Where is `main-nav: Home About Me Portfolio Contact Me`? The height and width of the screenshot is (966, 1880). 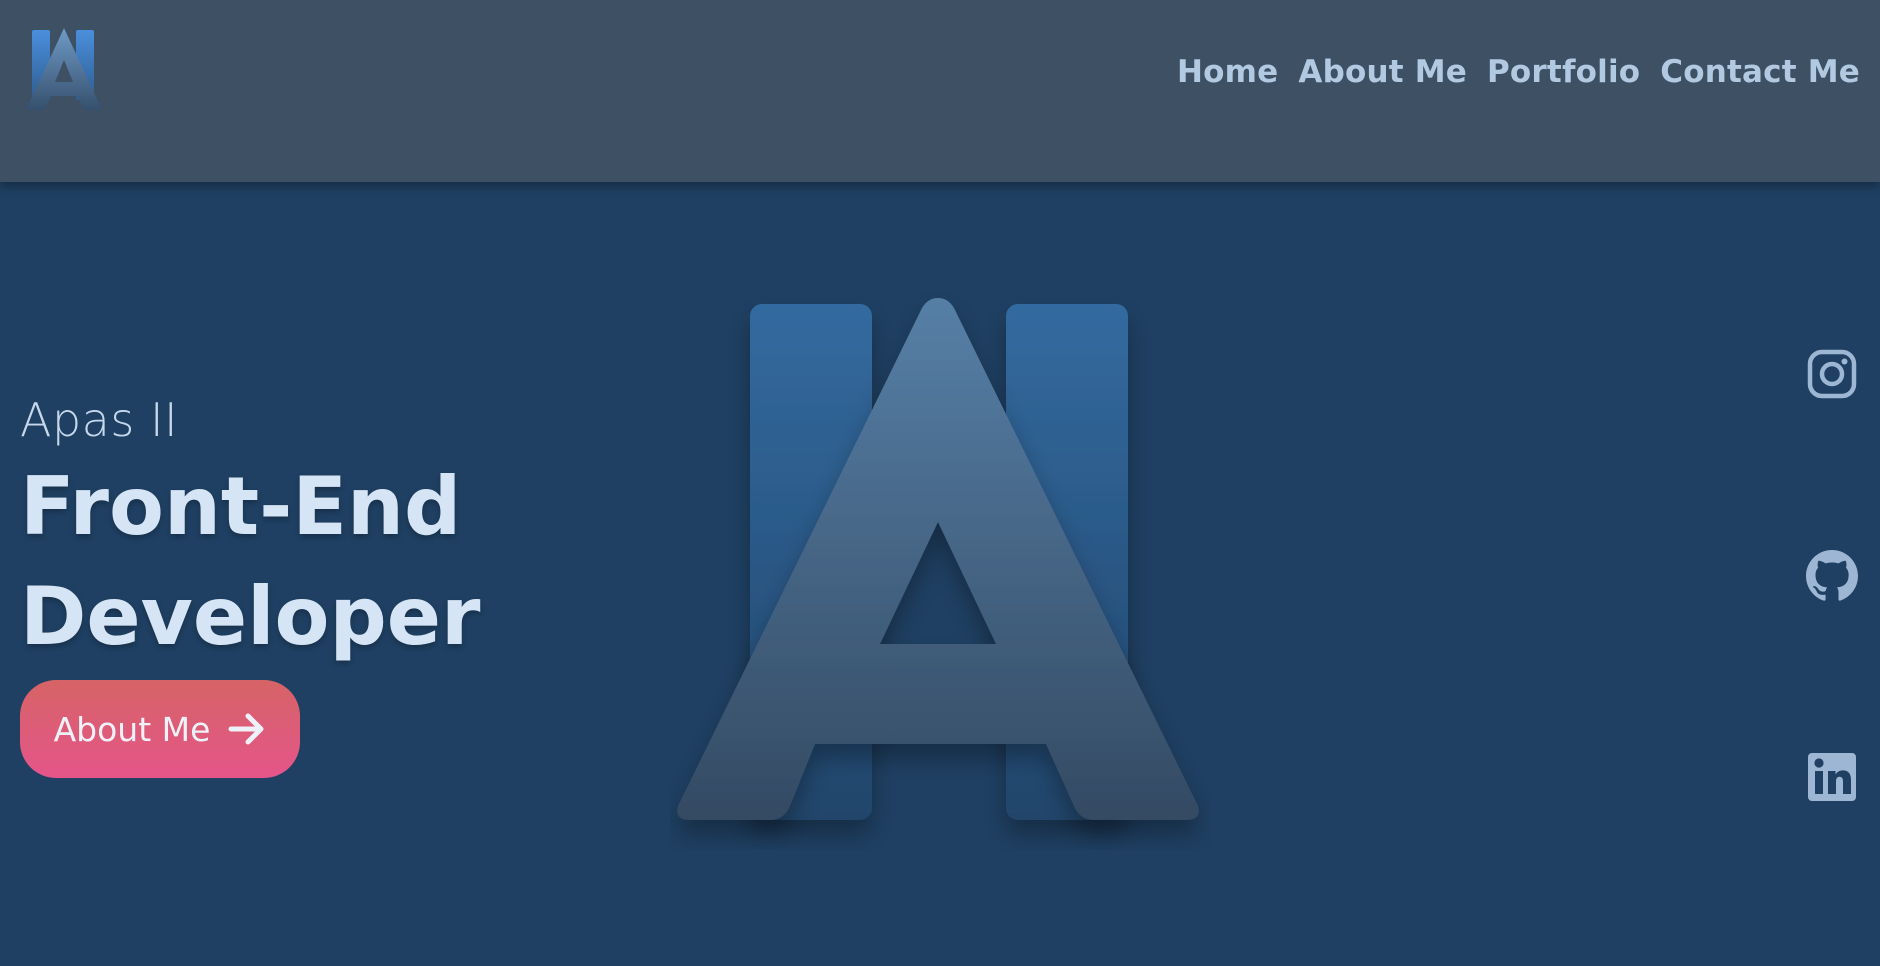
main-nav: Home About Me Portfolio Contact Me is located at coordinates (1518, 72).